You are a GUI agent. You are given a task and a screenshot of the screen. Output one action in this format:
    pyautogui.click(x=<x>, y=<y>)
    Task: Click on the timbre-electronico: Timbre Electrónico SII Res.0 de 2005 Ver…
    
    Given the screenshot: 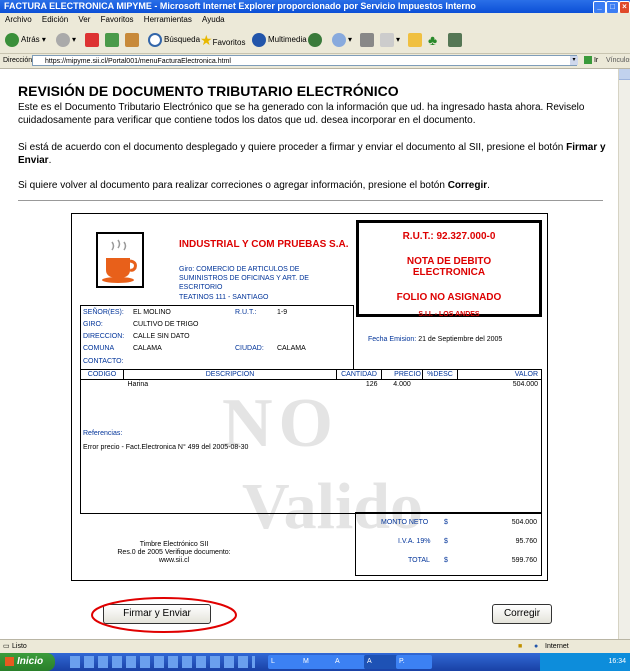 What is the action you would take?
    pyautogui.click(x=174, y=552)
    